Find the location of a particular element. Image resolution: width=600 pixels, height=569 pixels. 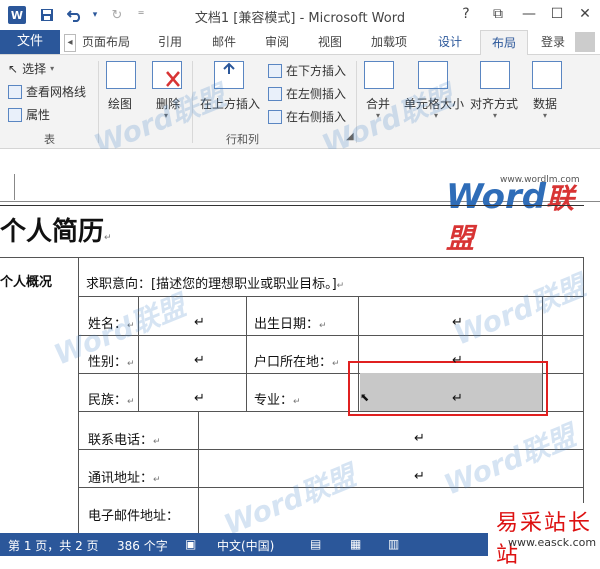

login-link: 登录 is located at coordinates (553, 42).